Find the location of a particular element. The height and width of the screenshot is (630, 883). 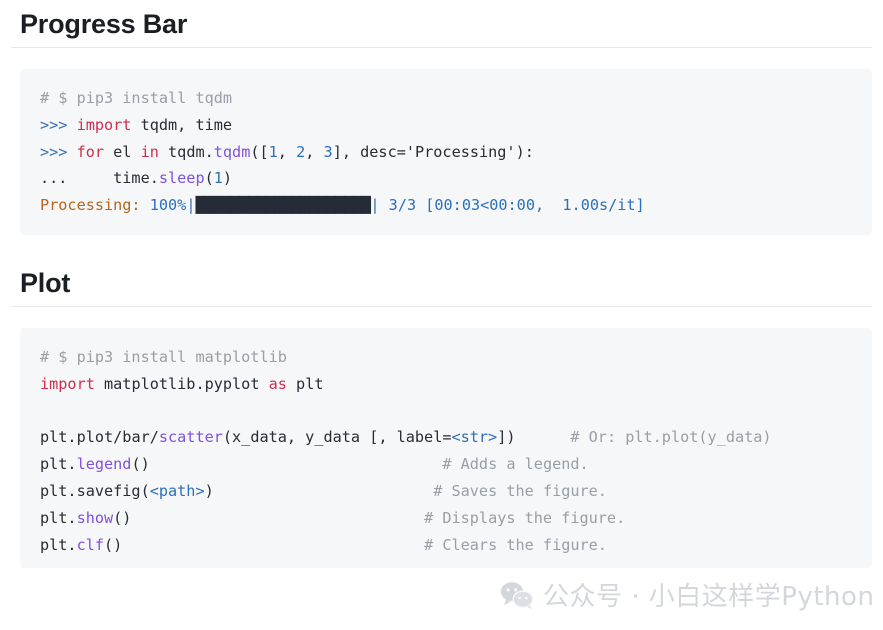

code-token: scatter is located at coordinates (190, 437).